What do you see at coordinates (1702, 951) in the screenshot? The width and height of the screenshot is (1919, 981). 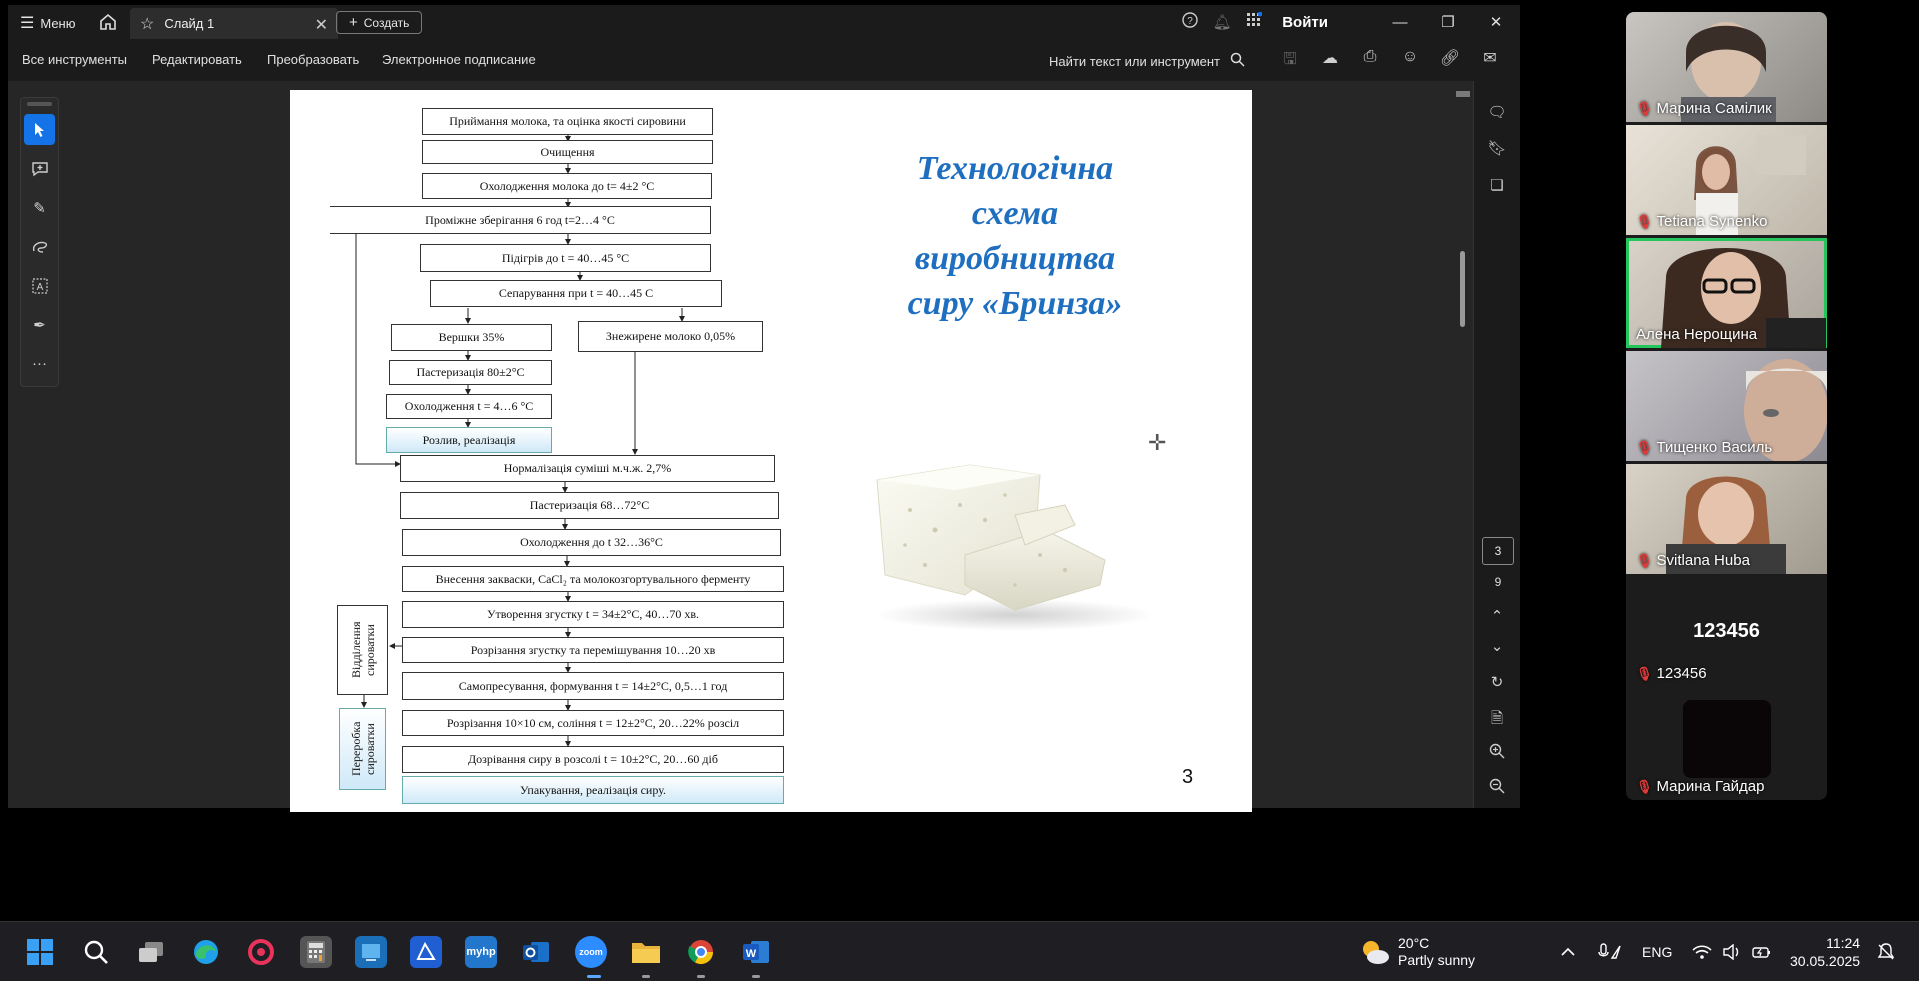 I see `wifi-icon` at bounding box center [1702, 951].